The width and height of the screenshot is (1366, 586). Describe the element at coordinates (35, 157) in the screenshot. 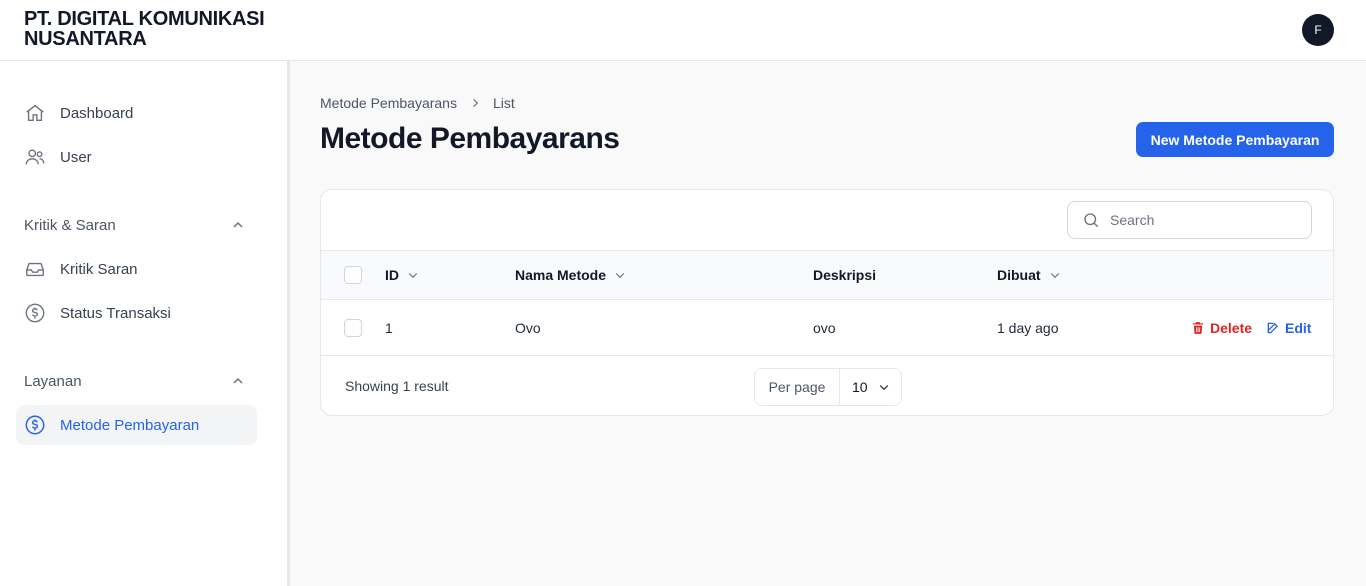

I see `users-icon` at that location.